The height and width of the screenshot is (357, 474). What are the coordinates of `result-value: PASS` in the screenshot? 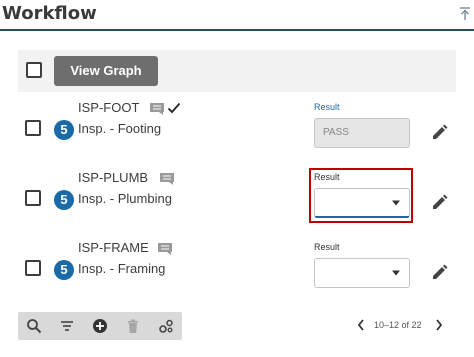 It's located at (336, 132).